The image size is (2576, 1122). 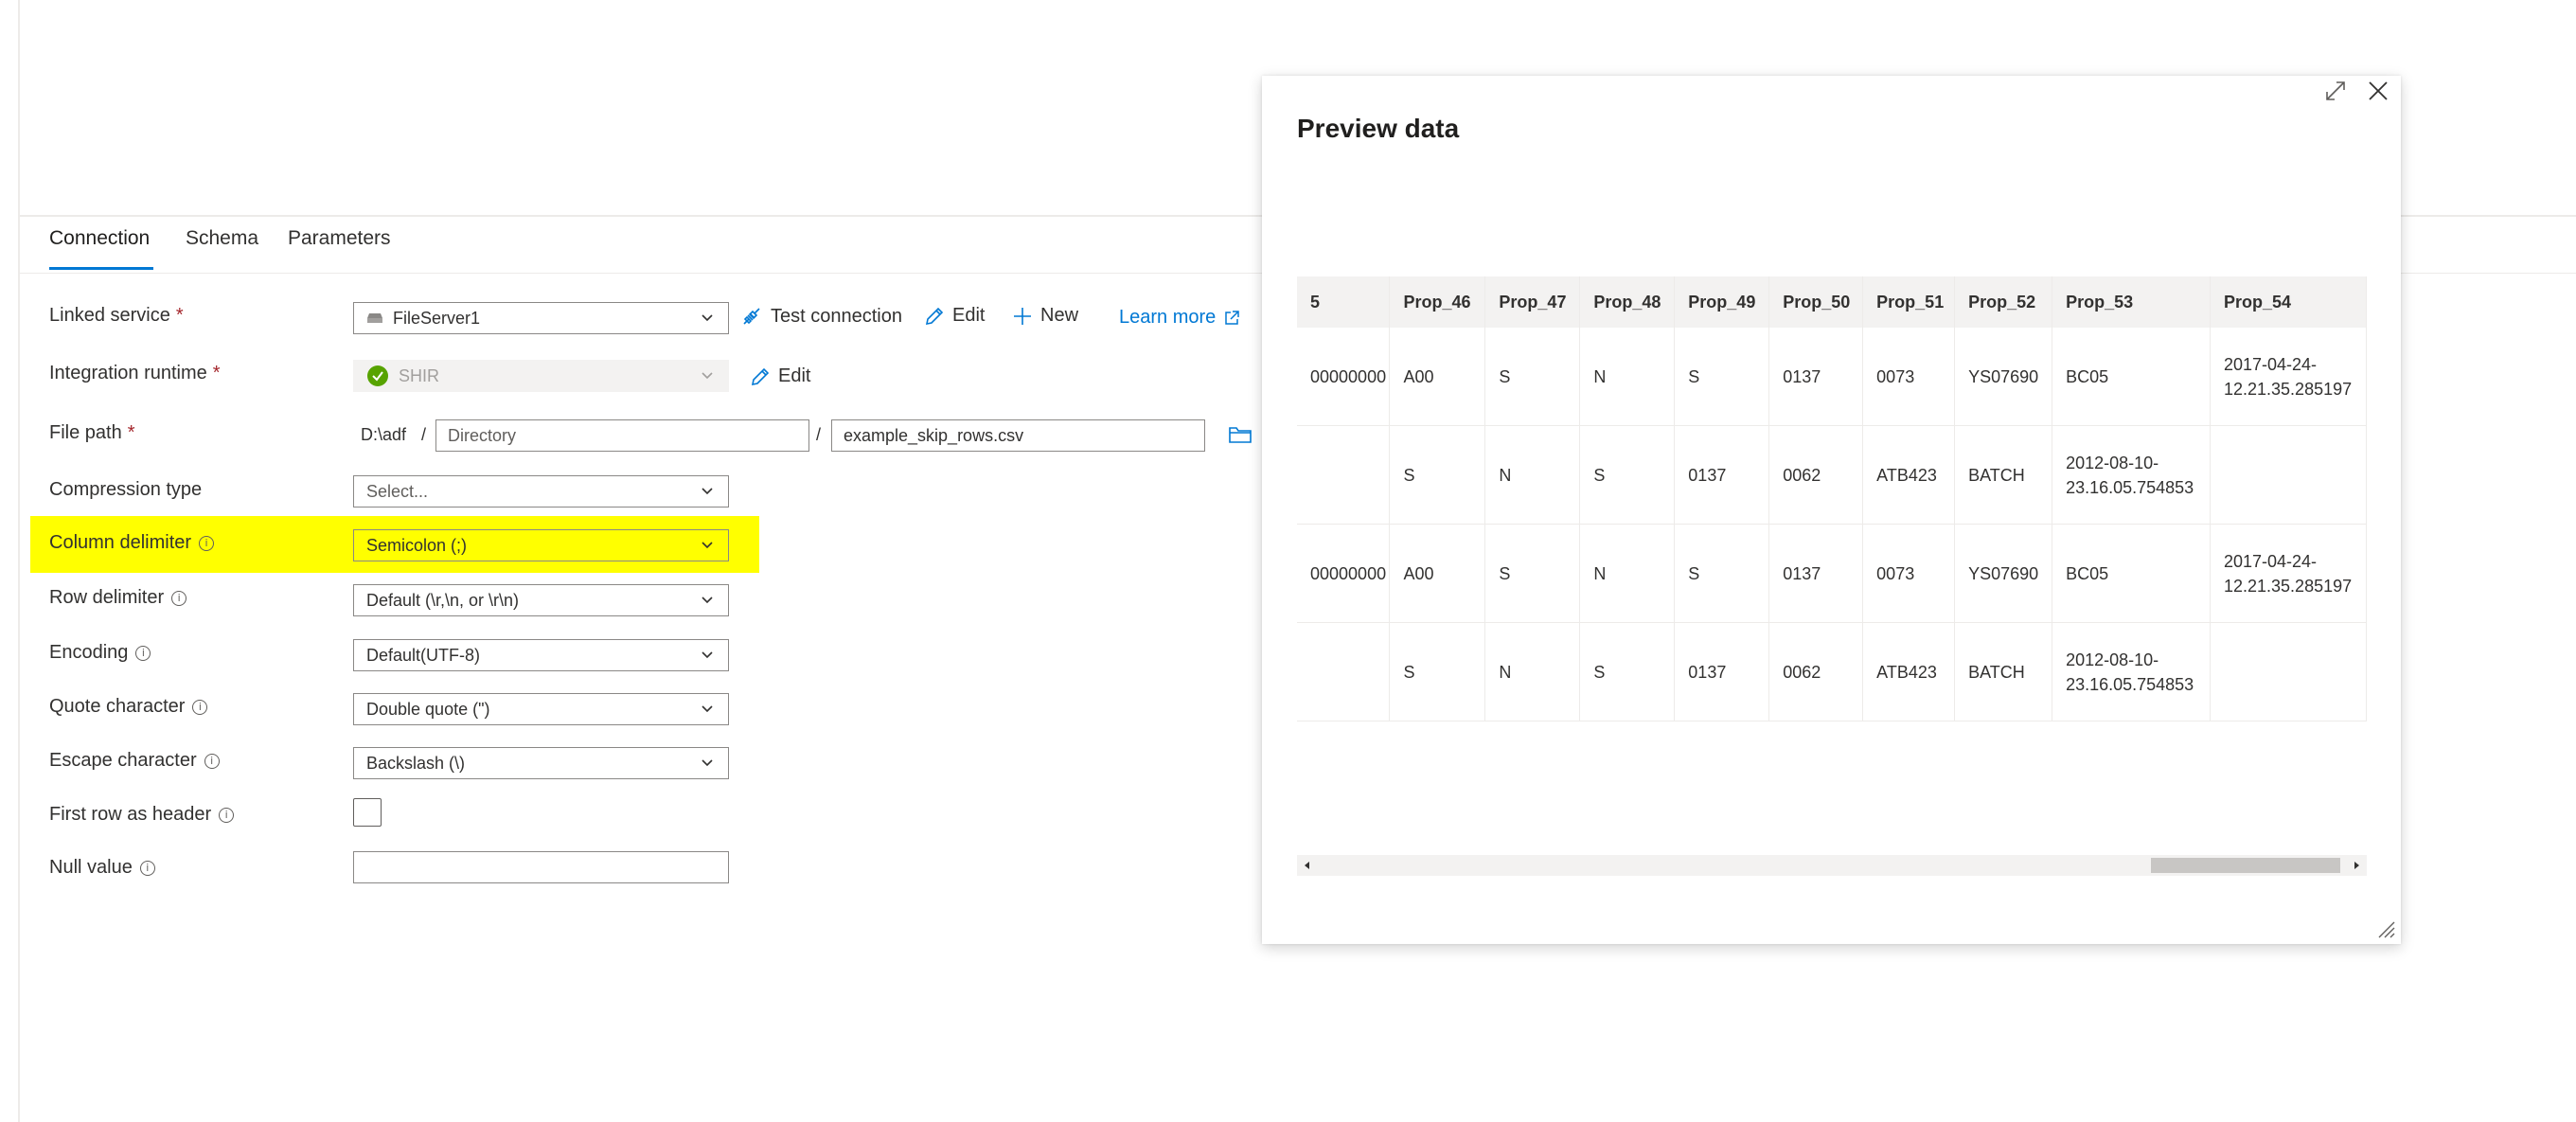 What do you see at coordinates (419, 375) in the screenshot?
I see `integration-runtime-value: SHIR` at bounding box center [419, 375].